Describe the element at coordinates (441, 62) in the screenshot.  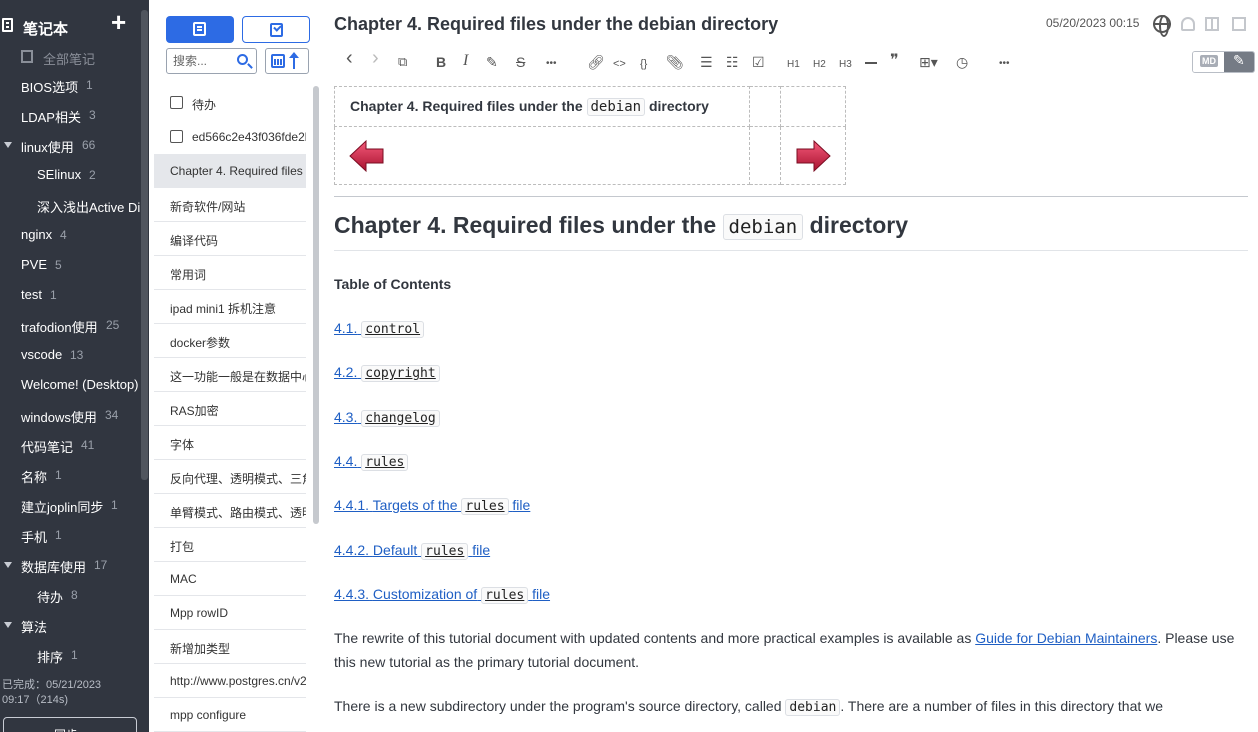
I see `bold-button: B` at that location.